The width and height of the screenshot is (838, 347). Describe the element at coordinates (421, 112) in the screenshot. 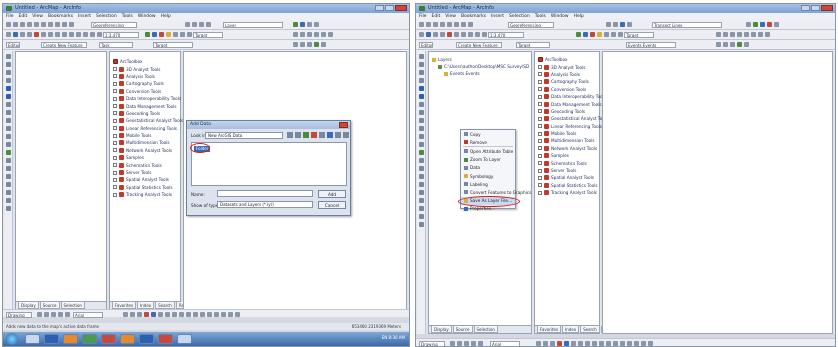

I see `select-icon` at that location.